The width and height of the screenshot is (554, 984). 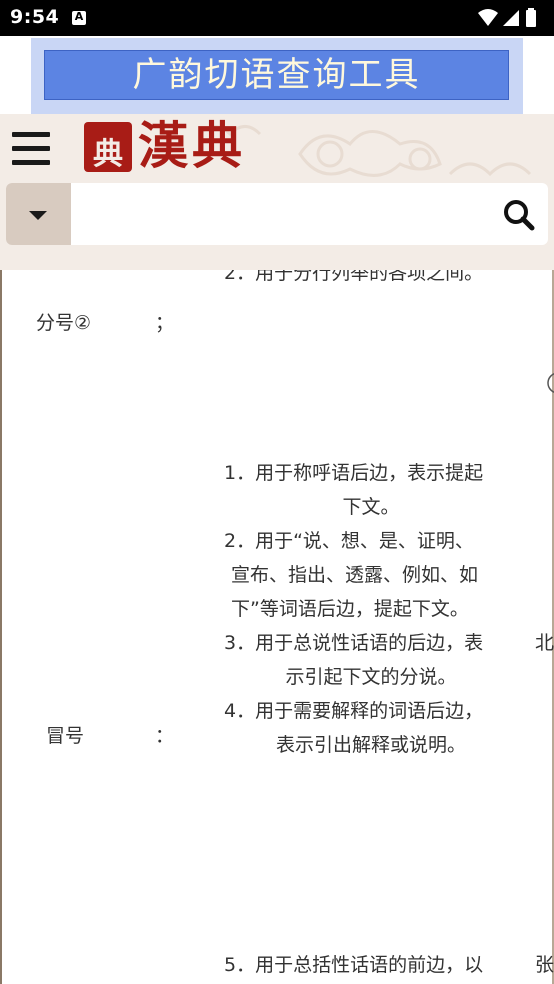 I want to click on usage-line: 示引起下文的分说。, so click(x=371, y=677).